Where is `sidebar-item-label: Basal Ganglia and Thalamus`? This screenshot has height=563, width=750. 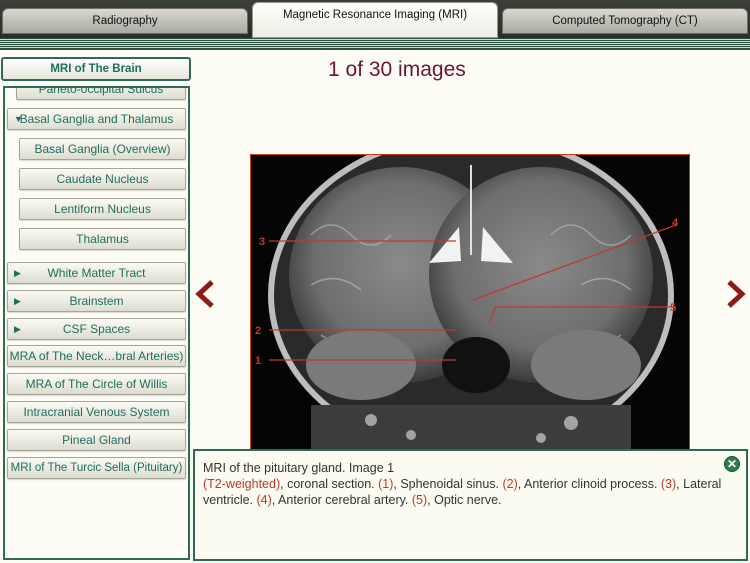
sidebar-item-label: Basal Ganglia and Thalamus is located at coordinates (96, 119).